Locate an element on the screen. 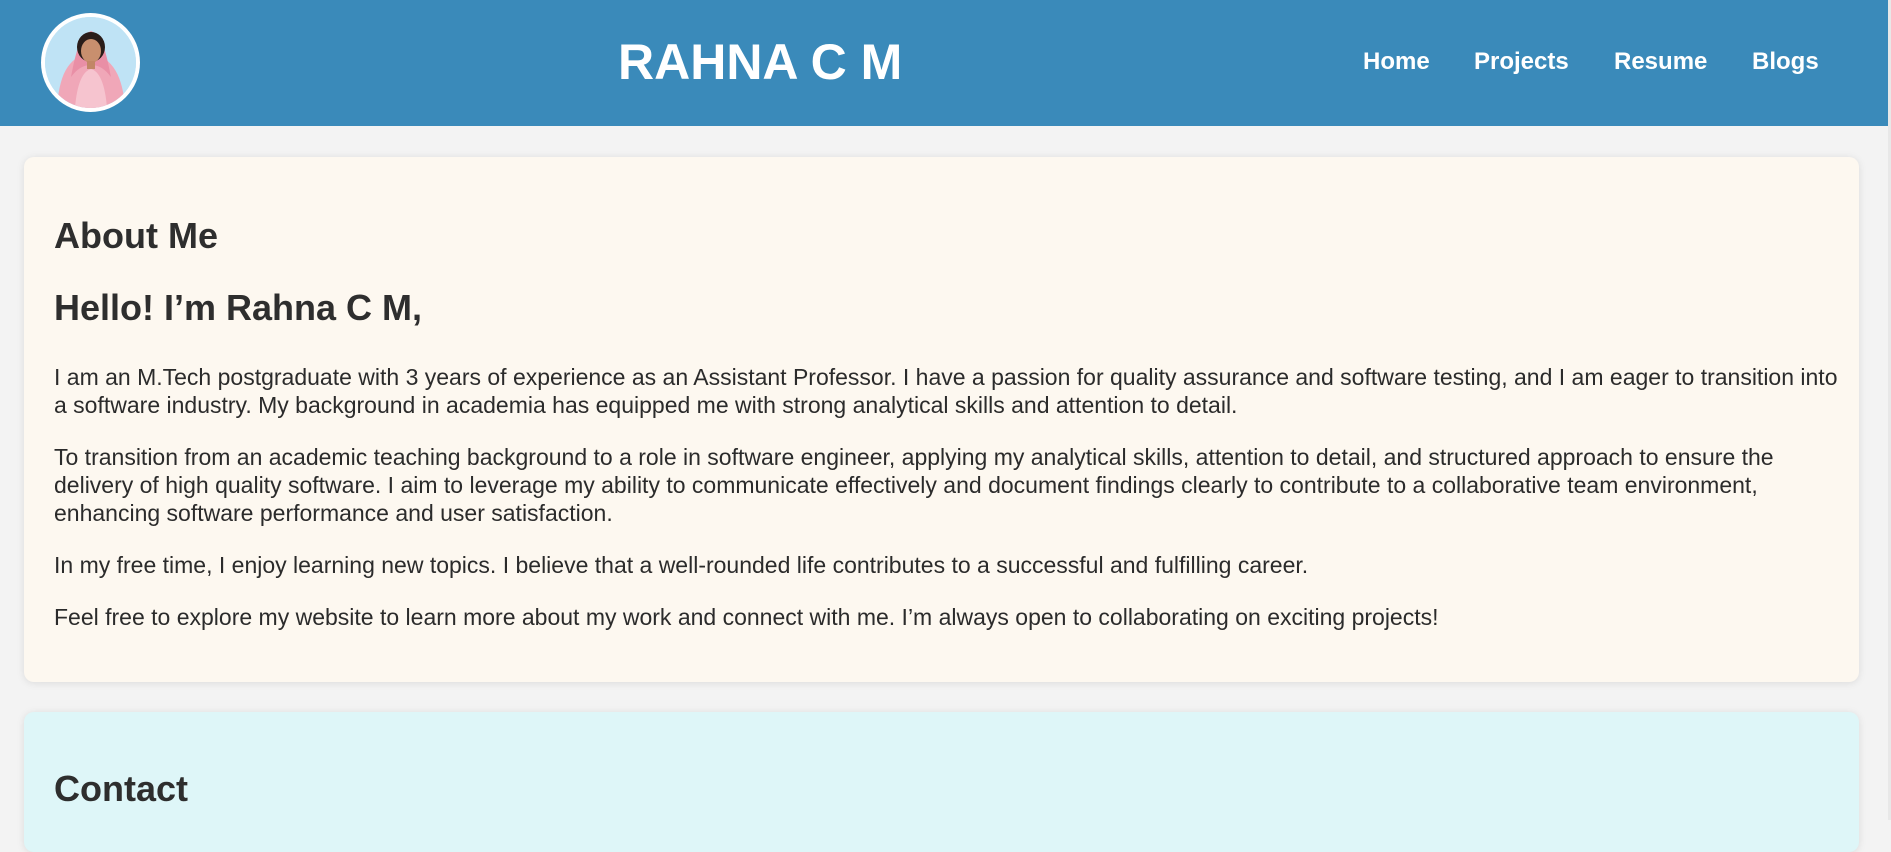 This screenshot has height=852, width=1891. nav-projects-link: Projects is located at coordinates (1521, 62).